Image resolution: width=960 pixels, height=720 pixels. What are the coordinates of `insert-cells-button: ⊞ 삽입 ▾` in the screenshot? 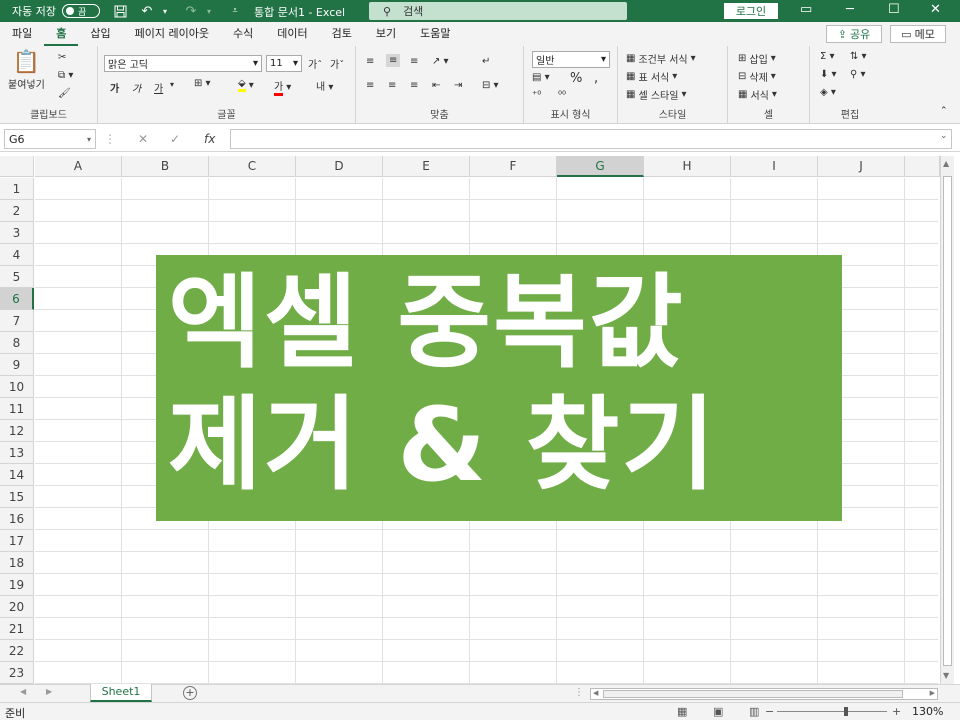 It's located at (757, 58).